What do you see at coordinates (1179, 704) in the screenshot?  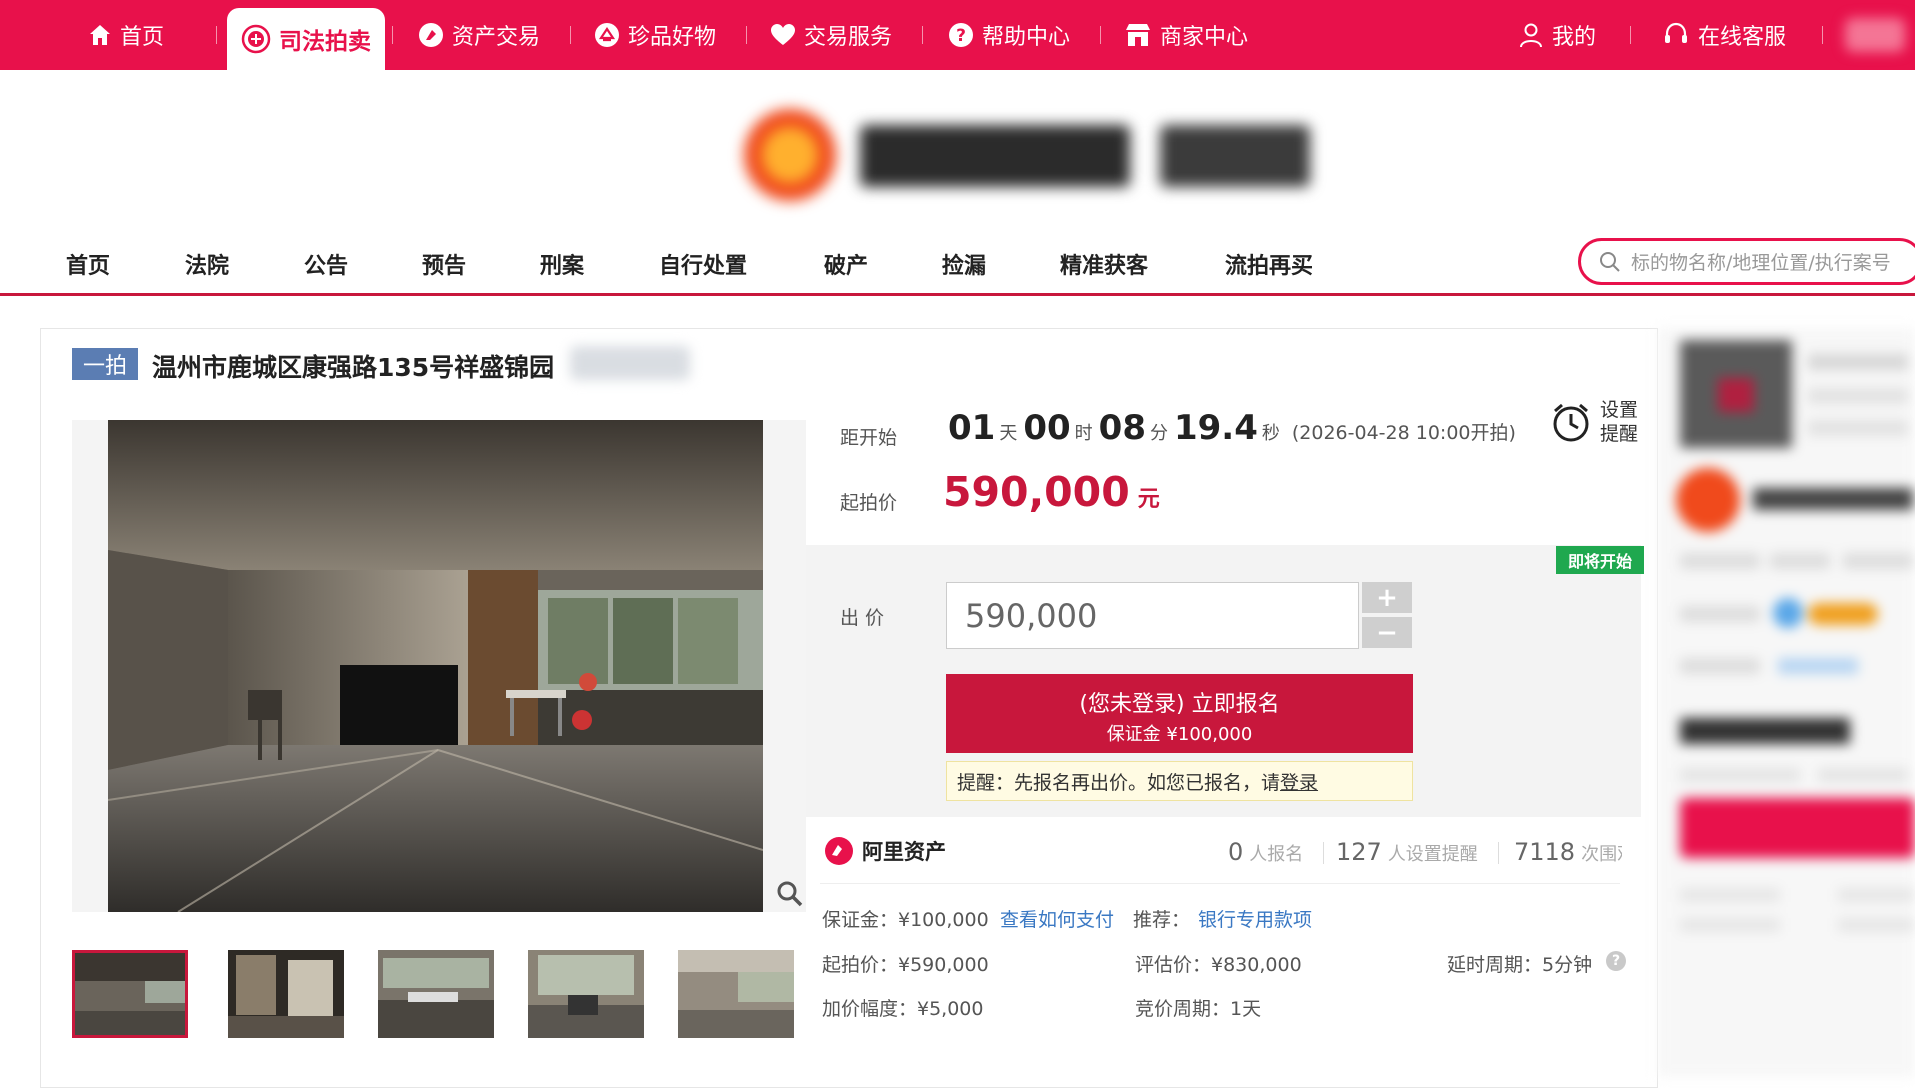 I see `signup-button-label: (您未登录) 立即报名` at bounding box center [1179, 704].